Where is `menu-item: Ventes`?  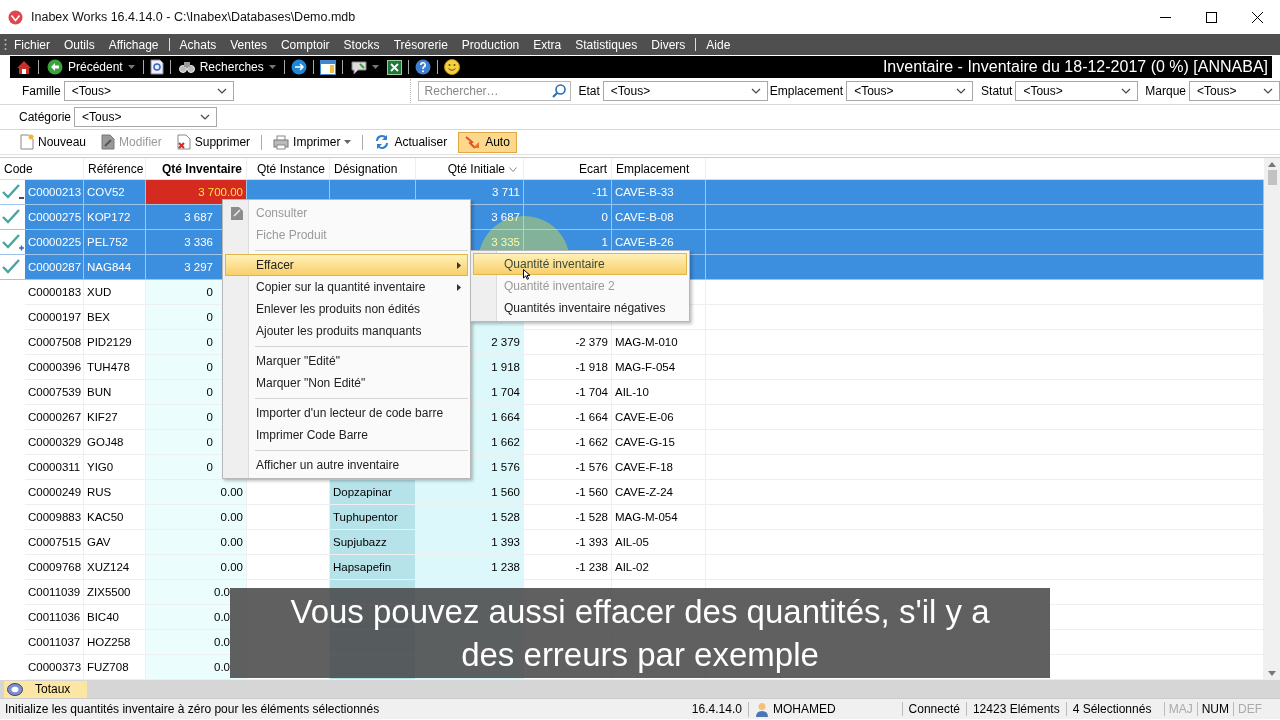
menu-item: Ventes is located at coordinates (248, 44).